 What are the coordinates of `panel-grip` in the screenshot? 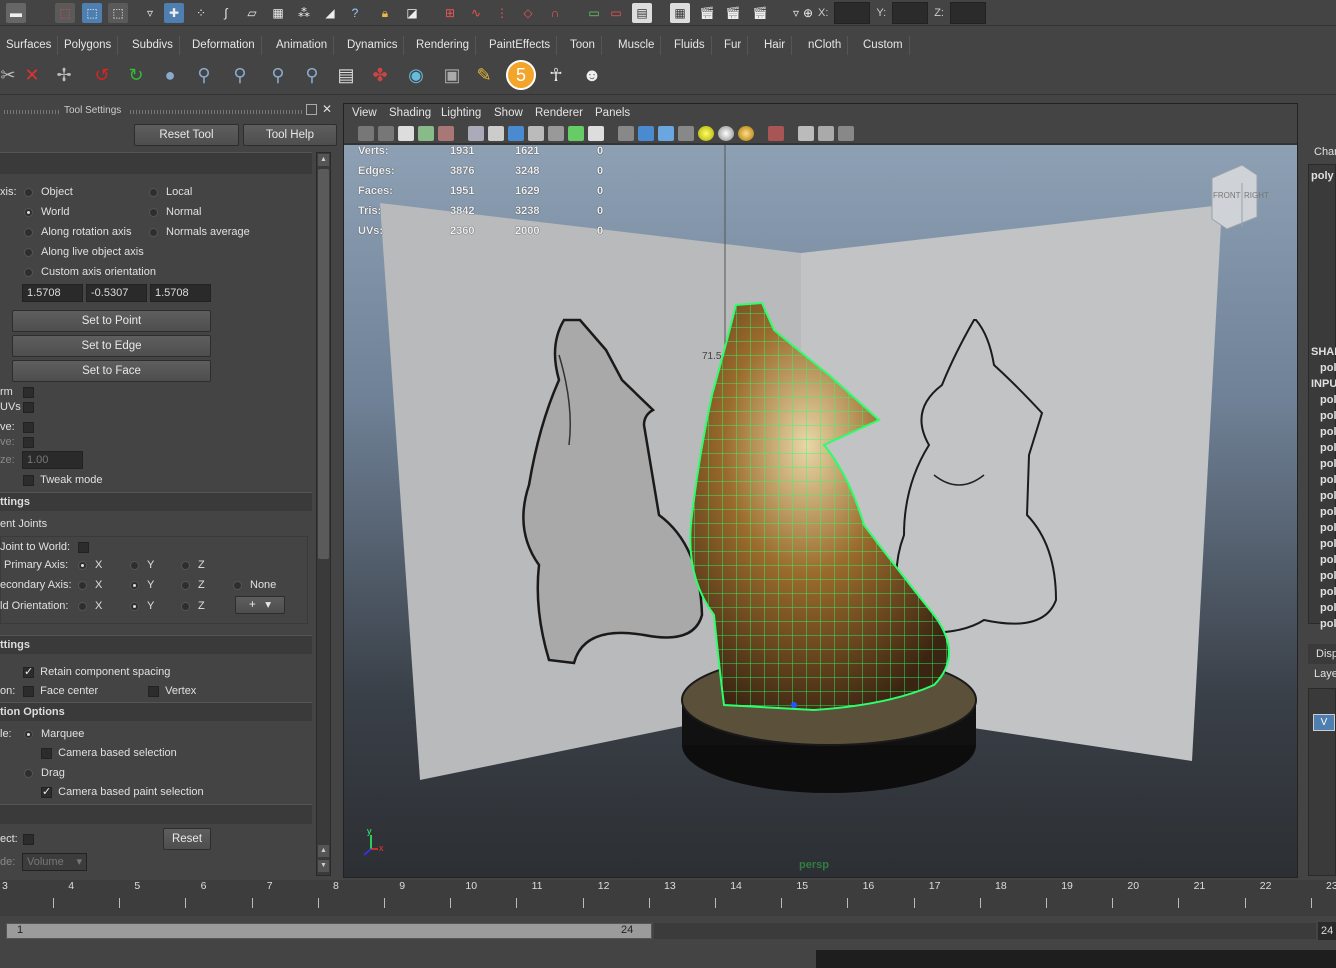 It's located at (32, 112).